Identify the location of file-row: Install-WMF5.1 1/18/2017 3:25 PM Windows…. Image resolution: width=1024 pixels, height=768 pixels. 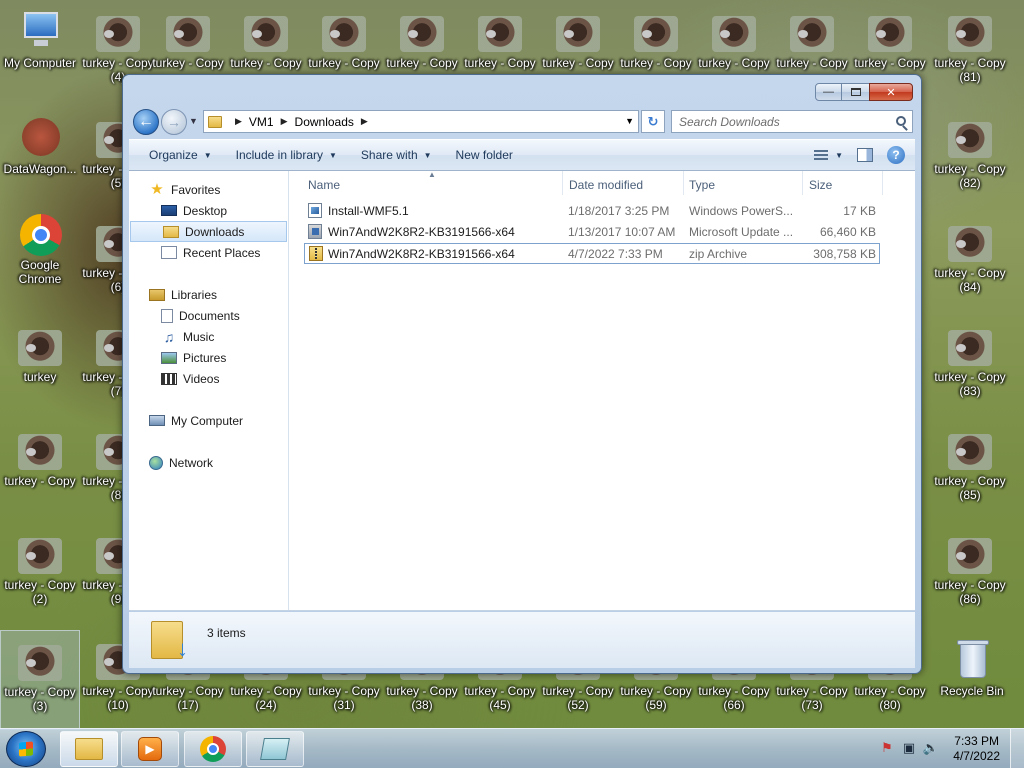
(592, 211).